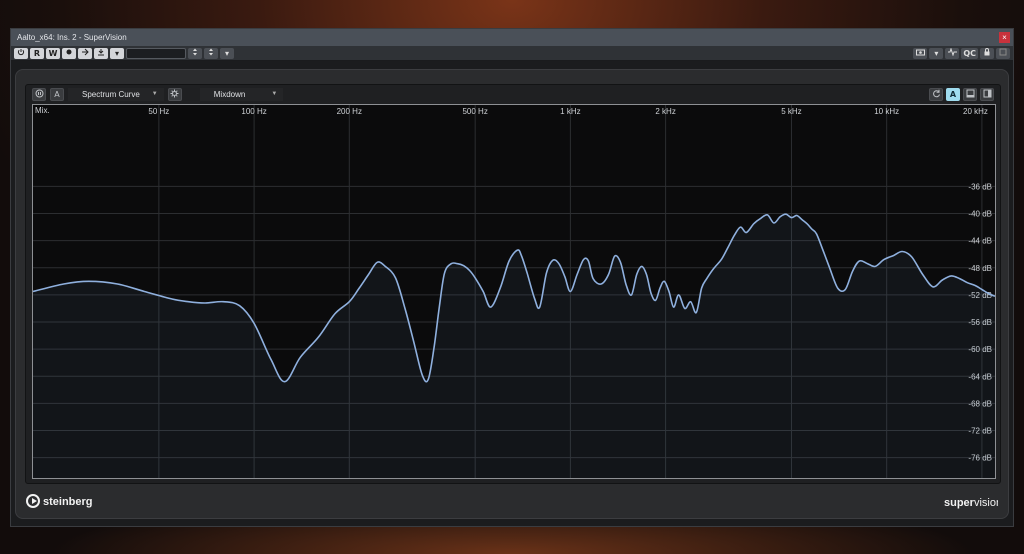 The width and height of the screenshot is (1024, 554). Describe the element at coordinates (158, 111) in the screenshot. I see `x-tick-label: 50 Hz` at that location.